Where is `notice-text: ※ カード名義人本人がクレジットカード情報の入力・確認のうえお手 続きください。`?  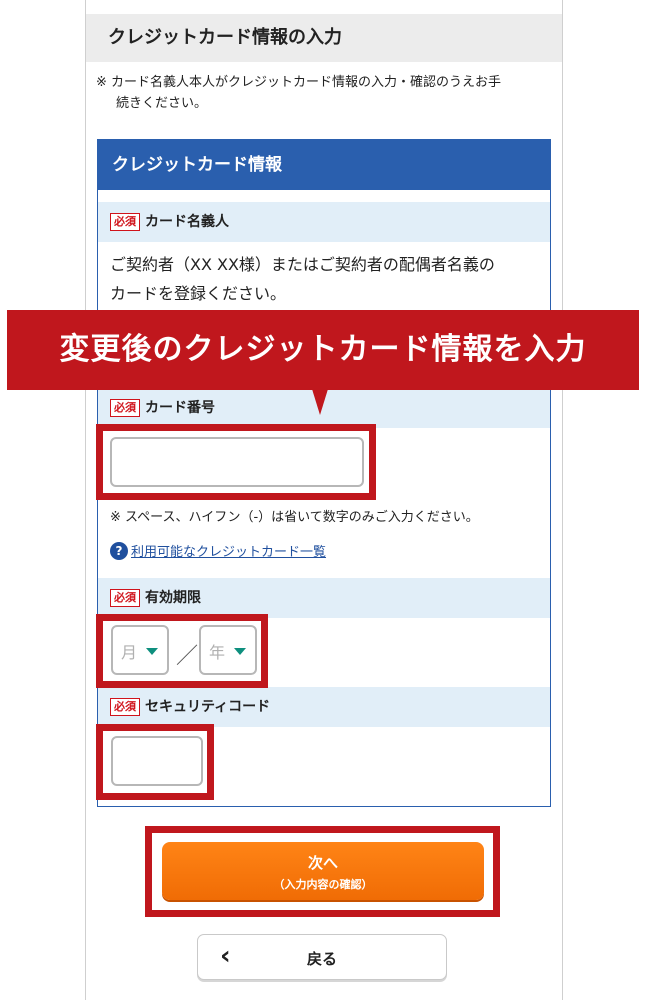
notice-text: ※ カード名義人本人がクレジットカード情報の入力・確認のうえお手 続きください。 is located at coordinates (326, 93).